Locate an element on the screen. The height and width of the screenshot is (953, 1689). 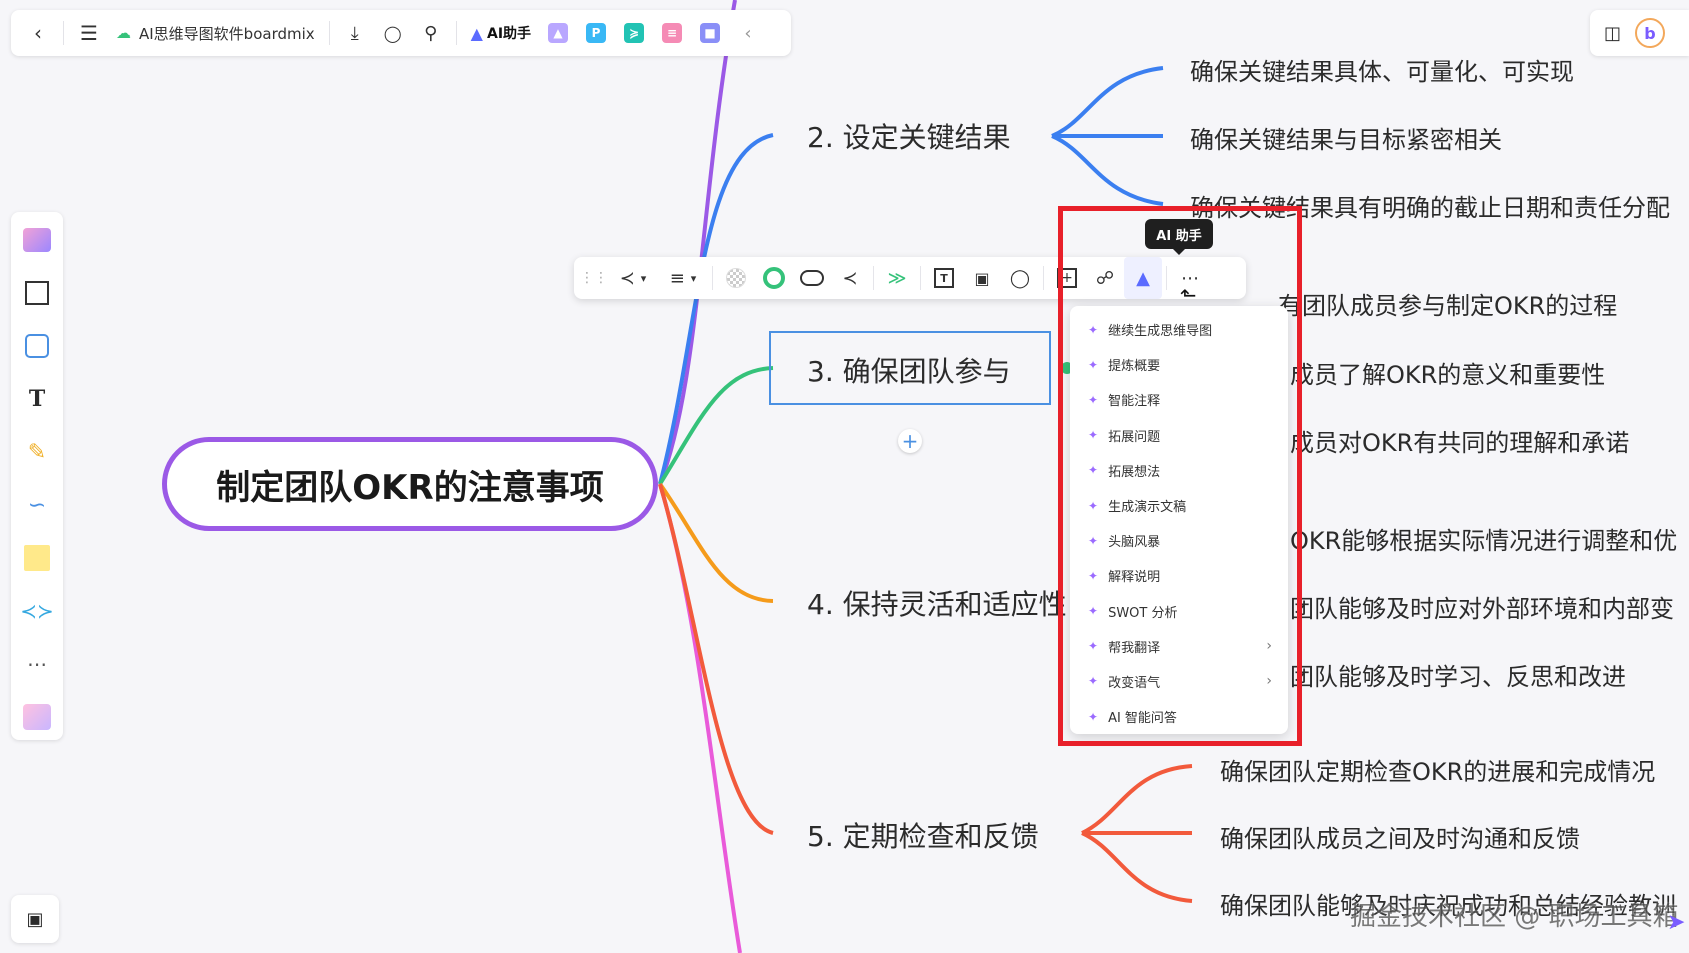
menu-item-label: SWOT 分析 is located at coordinates (1143, 613).